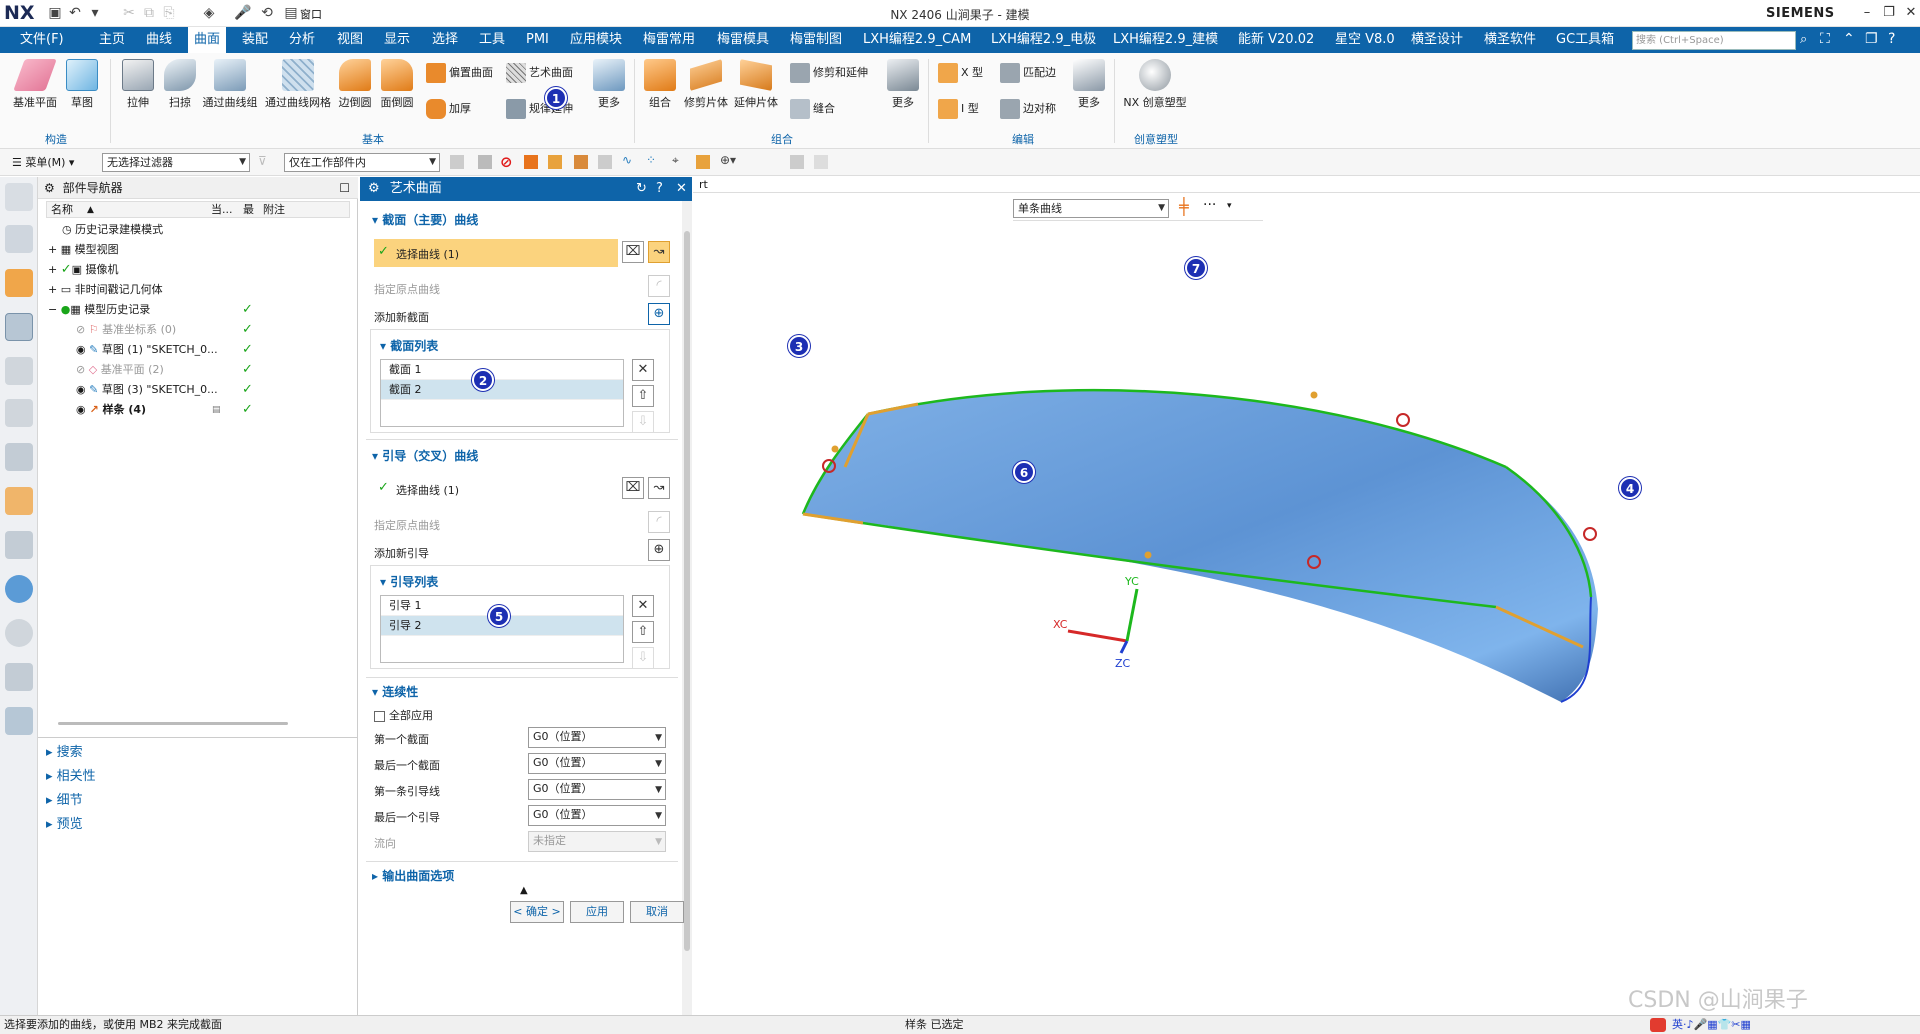 The image size is (1920, 1034). I want to click on origin-curve-icon: ◜, so click(659, 522).